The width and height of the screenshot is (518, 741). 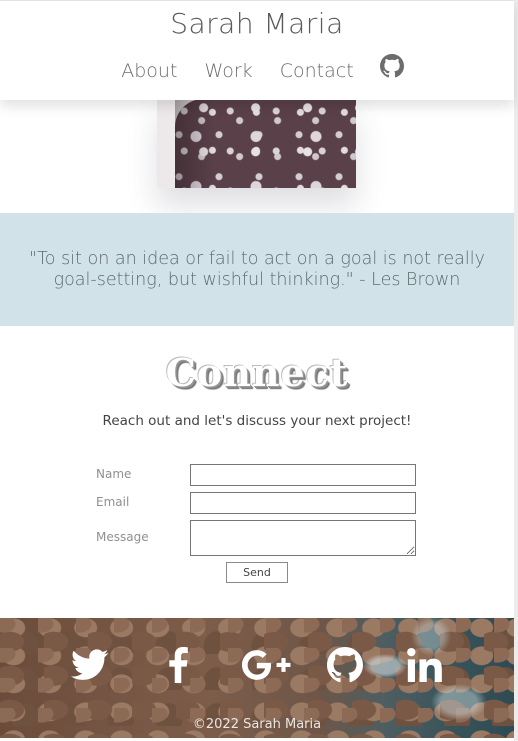 I want to click on scrollbar, so click(x=516, y=370).